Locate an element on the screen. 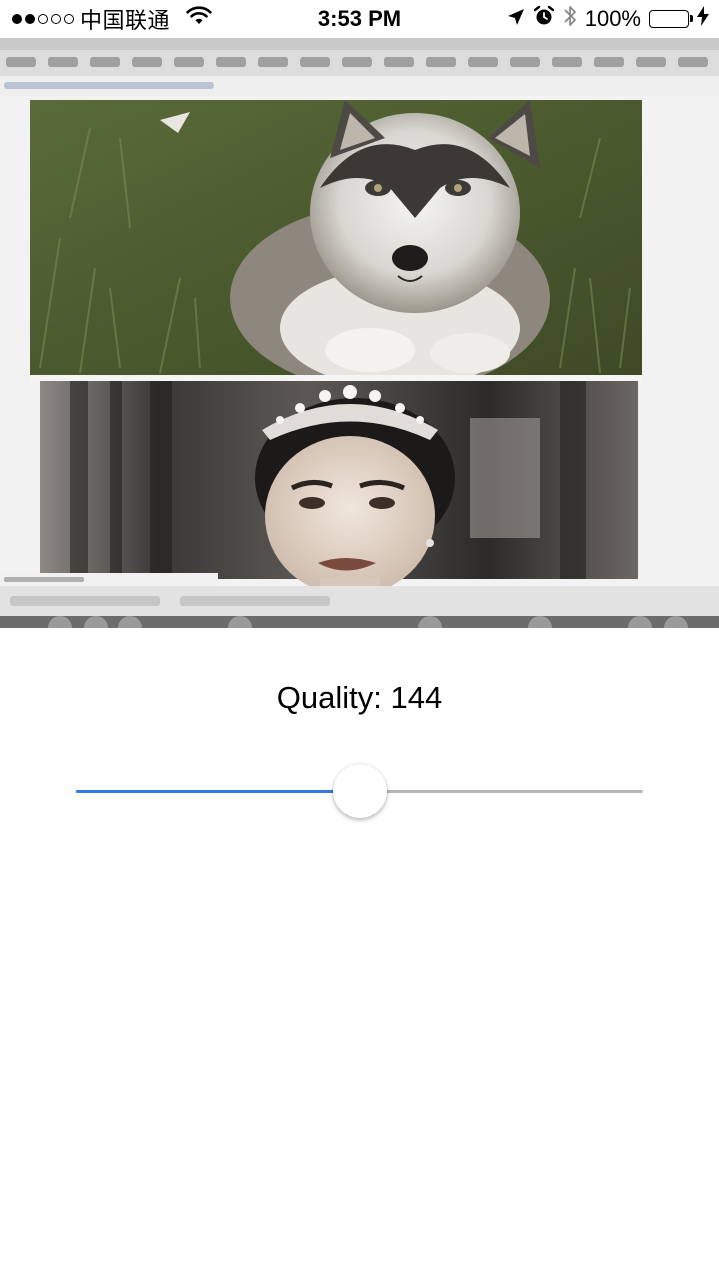 This screenshot has width=719, height=1280. battery-icon is located at coordinates (671, 19).